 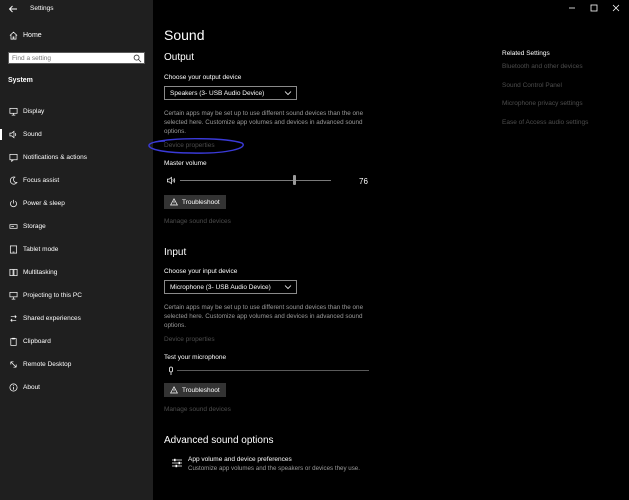 I want to click on master-volume-value: 76, so click(x=363, y=181).